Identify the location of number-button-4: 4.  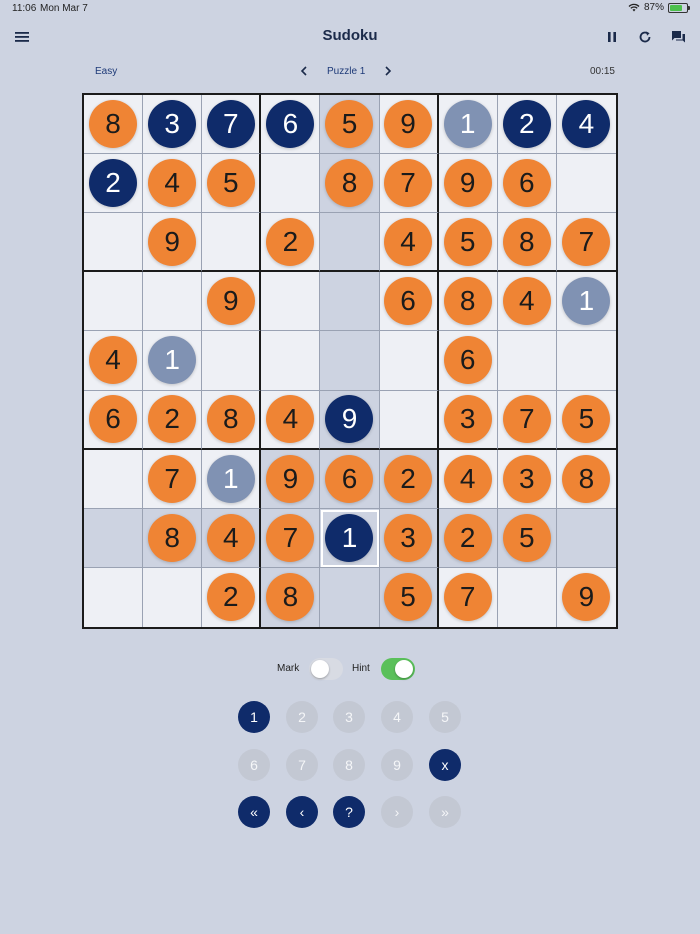
(397, 717).